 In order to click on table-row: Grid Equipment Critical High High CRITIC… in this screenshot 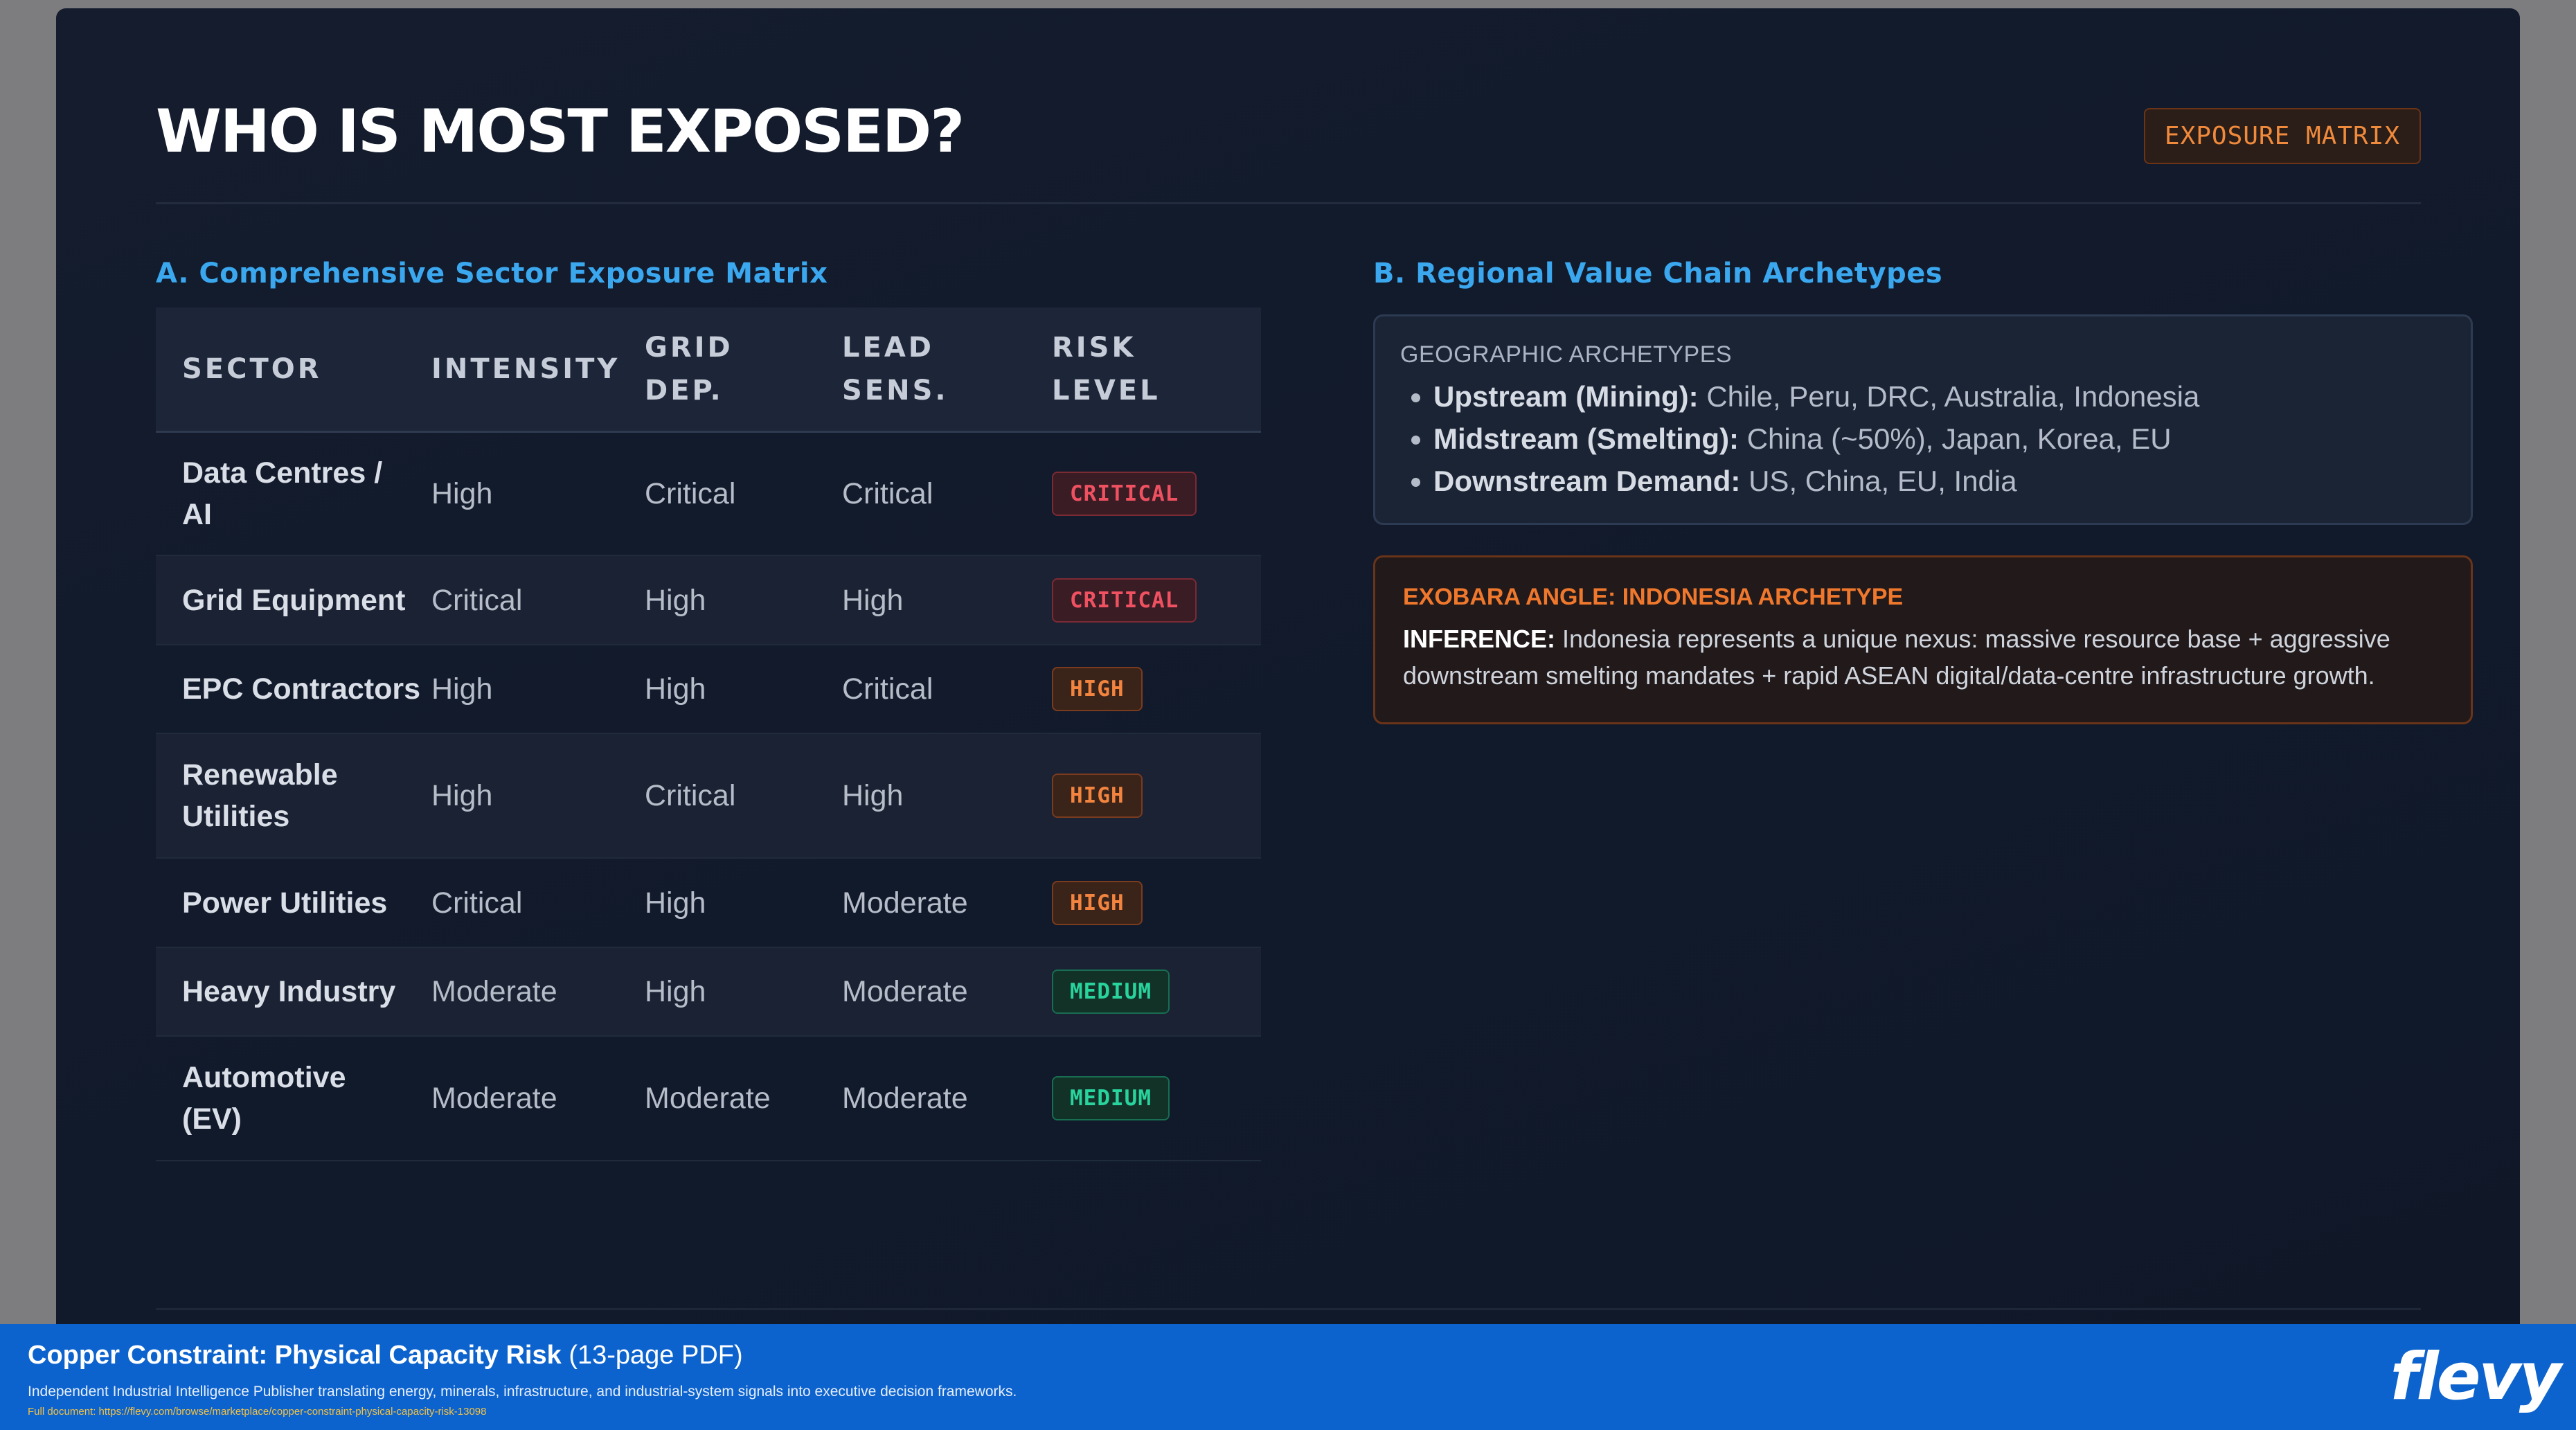, I will do `click(708, 600)`.